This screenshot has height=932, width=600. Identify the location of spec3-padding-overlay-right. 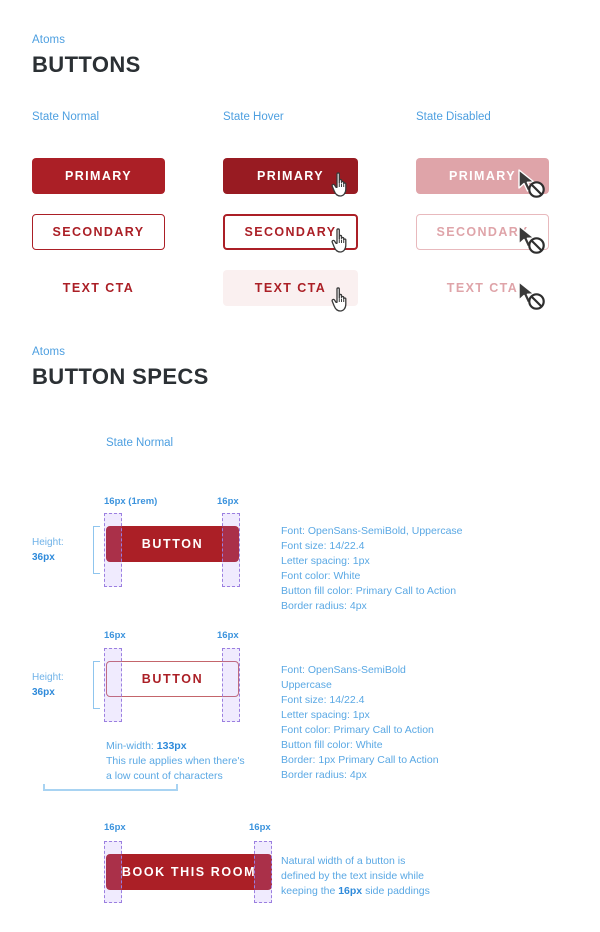
(263, 872).